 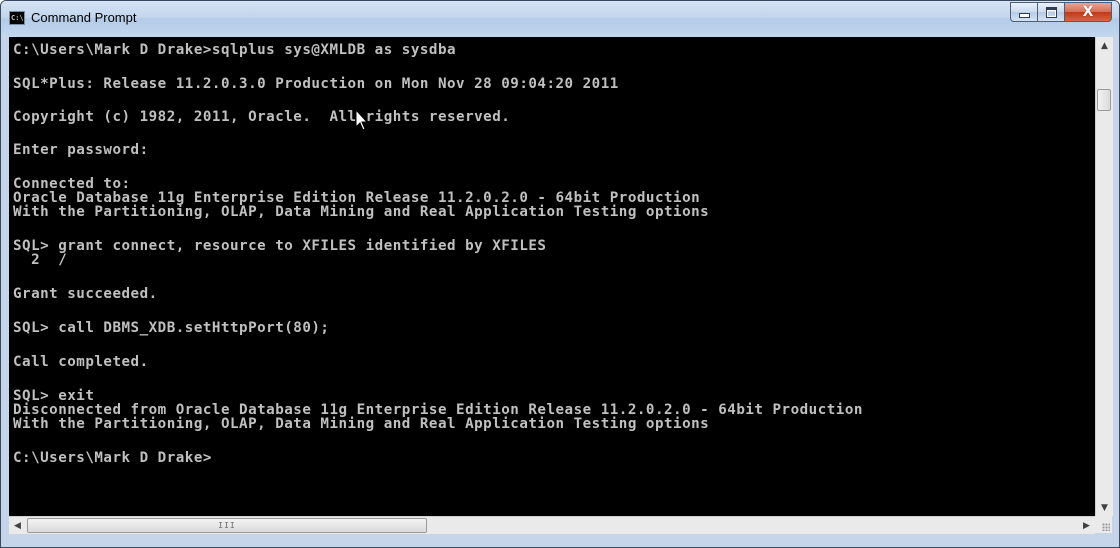 I want to click on maximize-button, so click(x=1051, y=12).